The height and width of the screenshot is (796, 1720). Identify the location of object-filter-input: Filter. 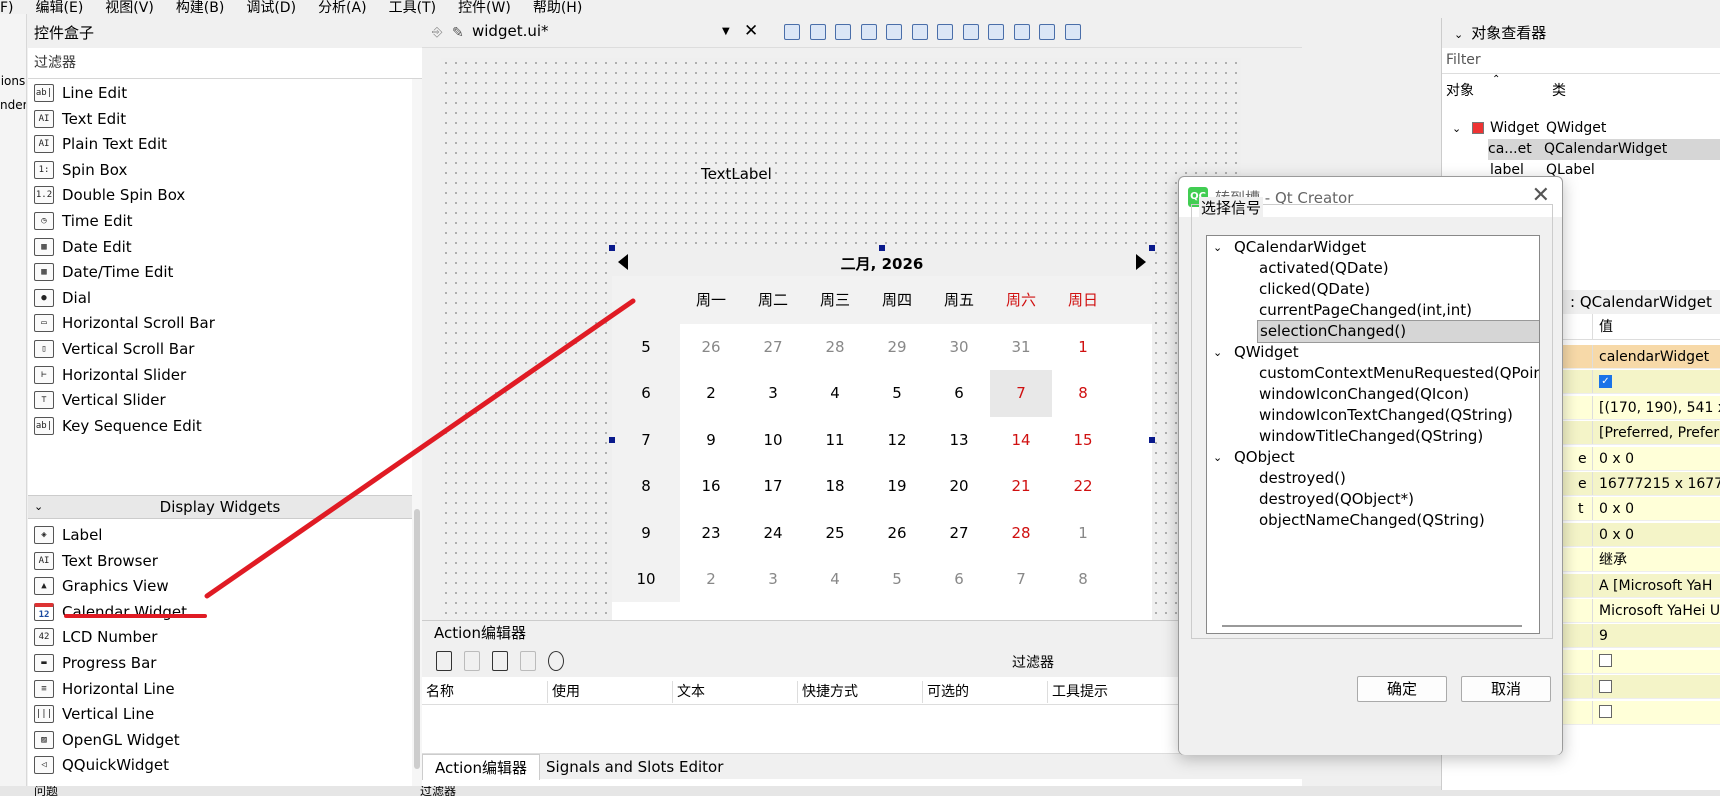
(1581, 61).